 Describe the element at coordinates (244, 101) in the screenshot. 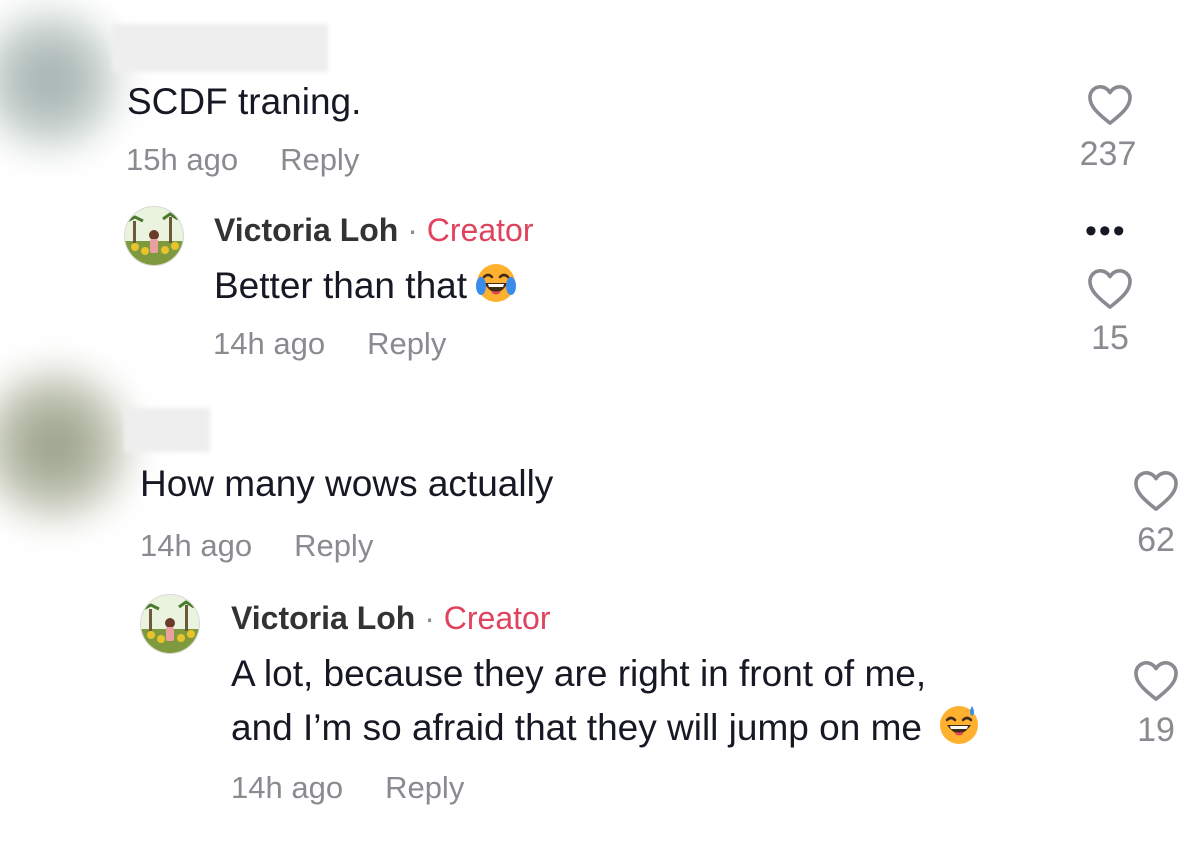

I see `comment-text: SCDF traning.` at that location.